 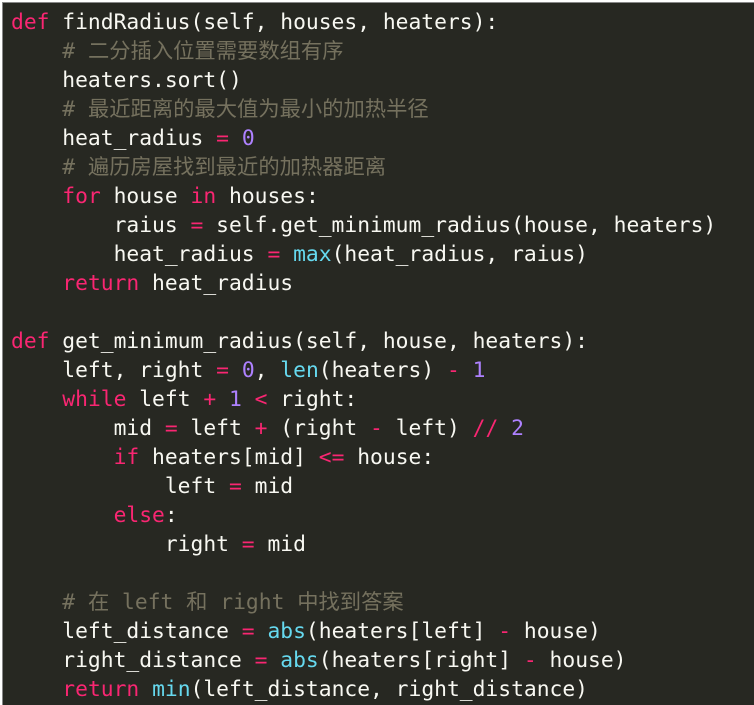 I want to click on number-token: 2, so click(x=517, y=428).